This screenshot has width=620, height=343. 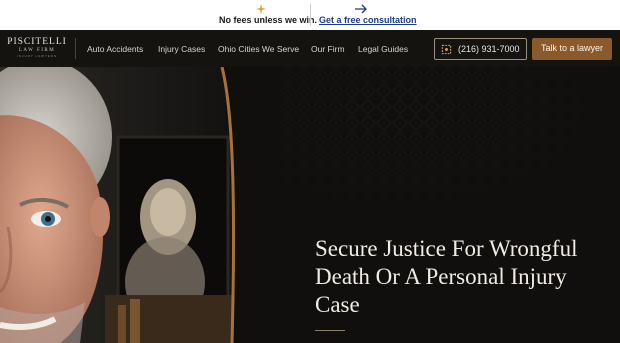 I want to click on free-consultation-link: Get a free consultation, so click(x=368, y=20).